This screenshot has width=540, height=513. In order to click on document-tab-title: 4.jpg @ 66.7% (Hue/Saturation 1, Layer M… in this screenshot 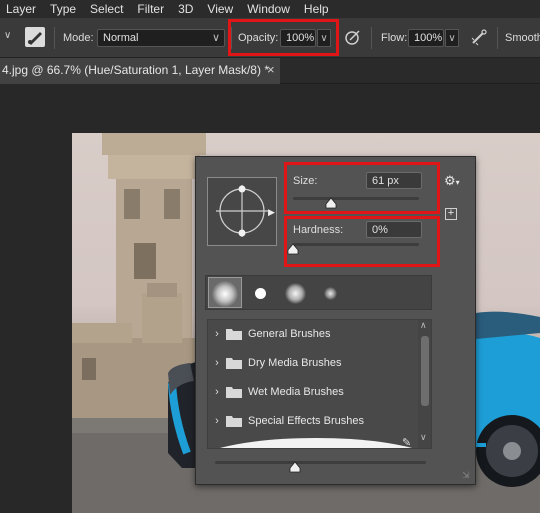, I will do `click(135, 70)`.